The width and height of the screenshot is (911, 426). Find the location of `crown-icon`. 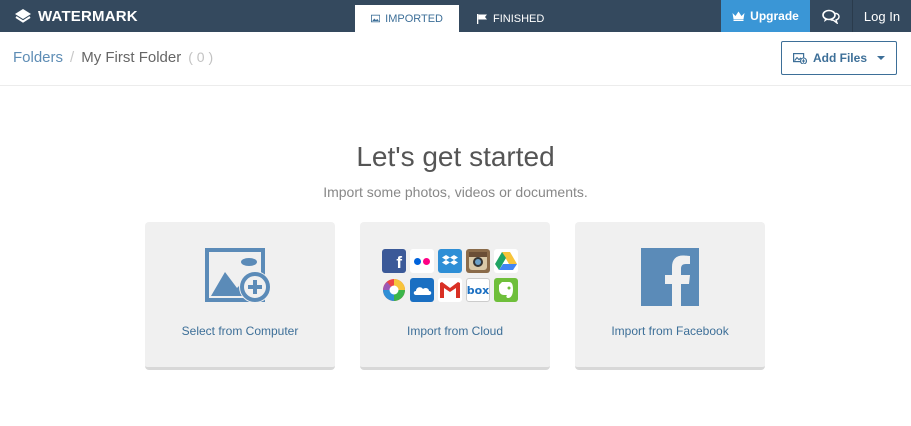

crown-icon is located at coordinates (738, 16).